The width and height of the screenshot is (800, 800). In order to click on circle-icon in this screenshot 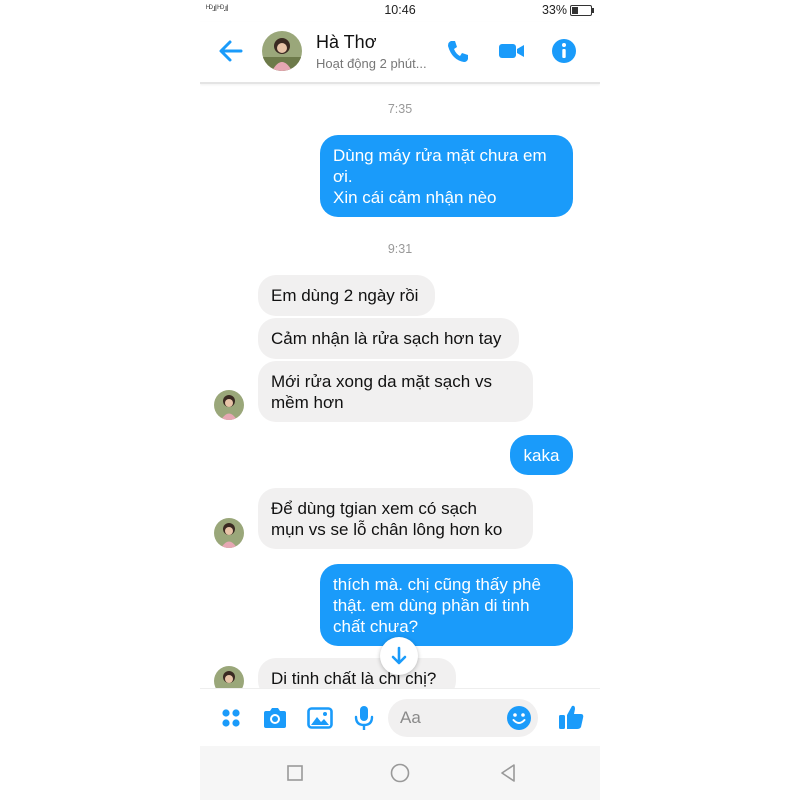, I will do `click(400, 773)`.